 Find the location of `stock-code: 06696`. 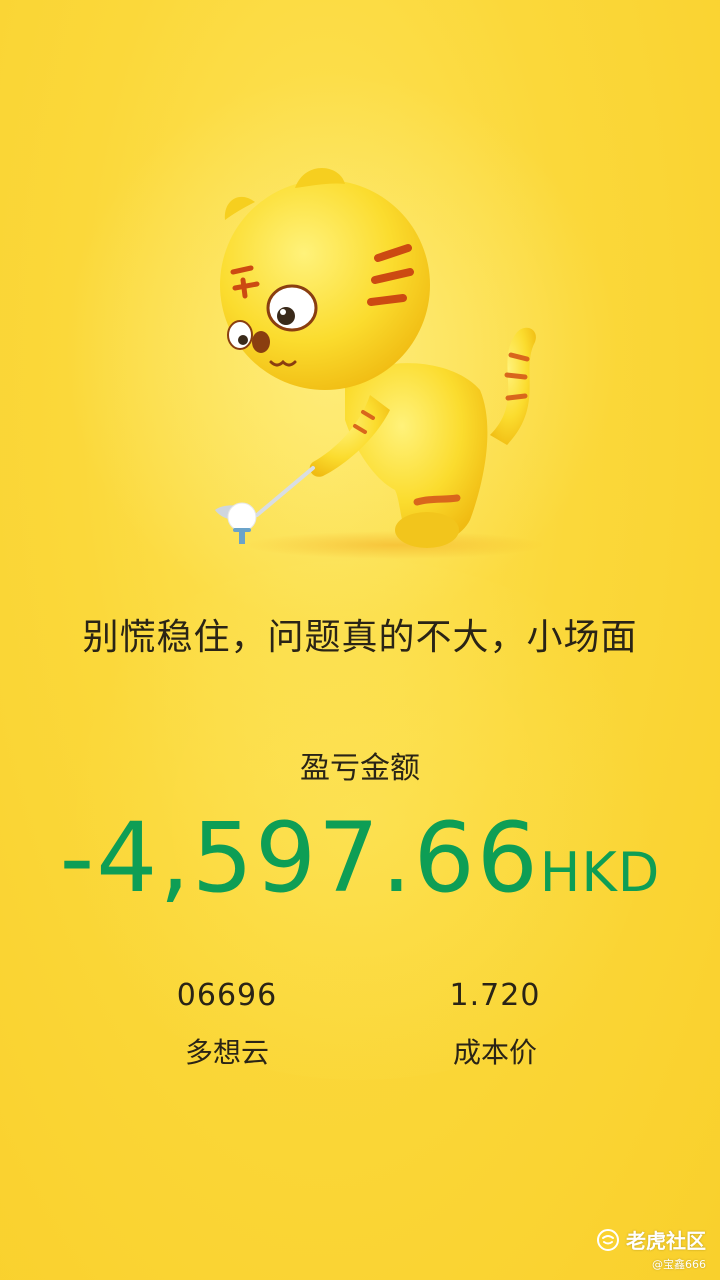

stock-code: 06696 is located at coordinates (227, 995).